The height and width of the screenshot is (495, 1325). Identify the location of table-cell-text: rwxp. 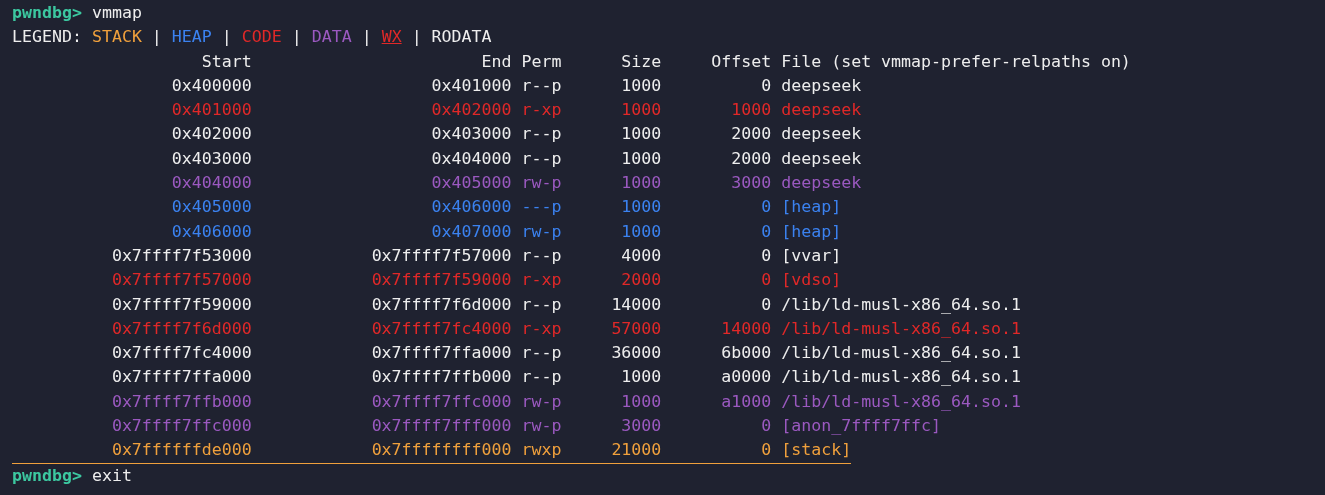
(541, 450).